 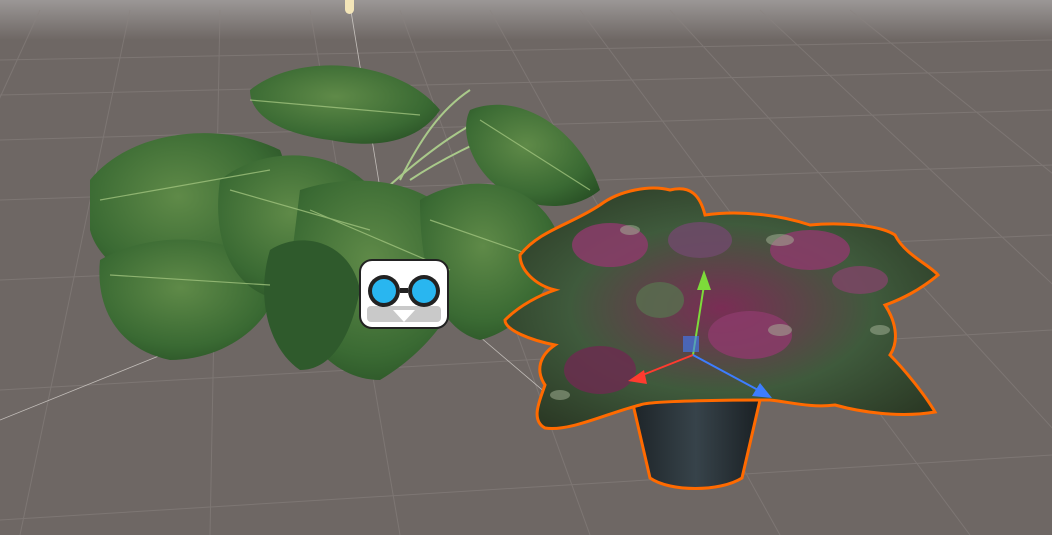 I want to click on vr-headset-icon, so click(x=404, y=294).